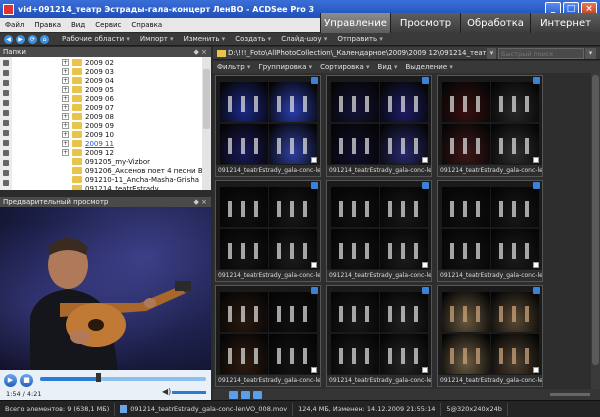 Image resolution: width=600 pixels, height=417 pixels. Describe the element at coordinates (78, 25) in the screenshot. I see `menu-view: Вид` at that location.